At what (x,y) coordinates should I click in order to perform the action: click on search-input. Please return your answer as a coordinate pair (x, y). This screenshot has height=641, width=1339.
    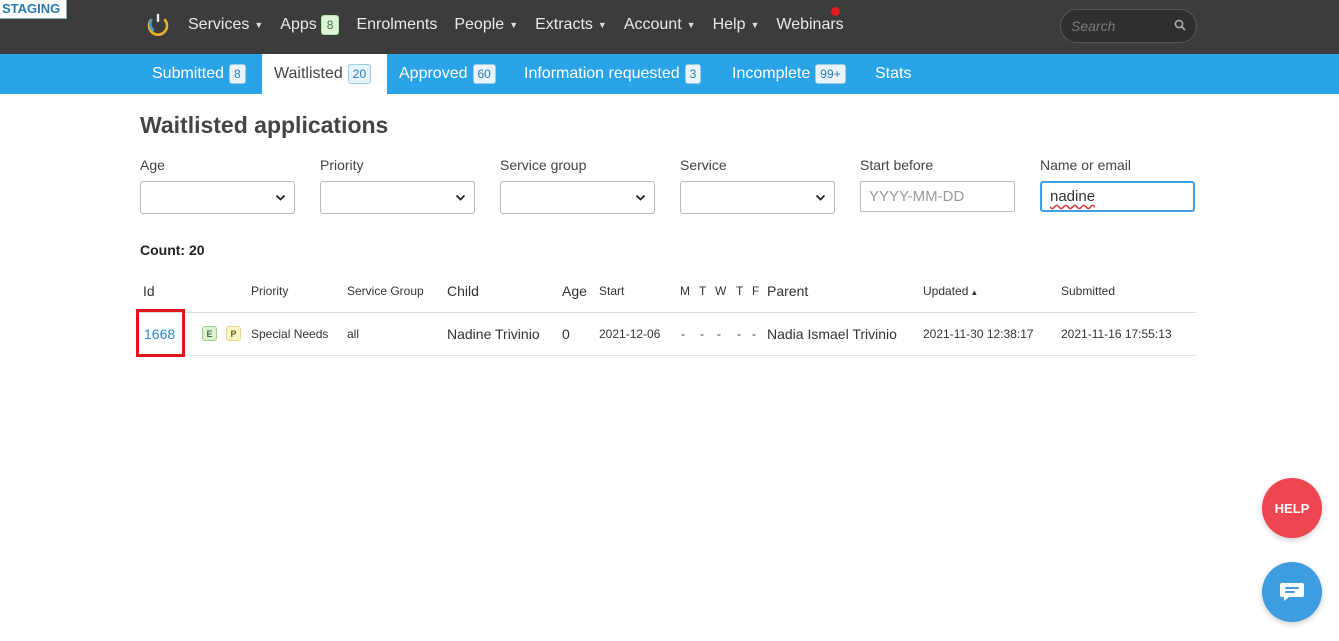
    Looking at the image, I should click on (1121, 26).